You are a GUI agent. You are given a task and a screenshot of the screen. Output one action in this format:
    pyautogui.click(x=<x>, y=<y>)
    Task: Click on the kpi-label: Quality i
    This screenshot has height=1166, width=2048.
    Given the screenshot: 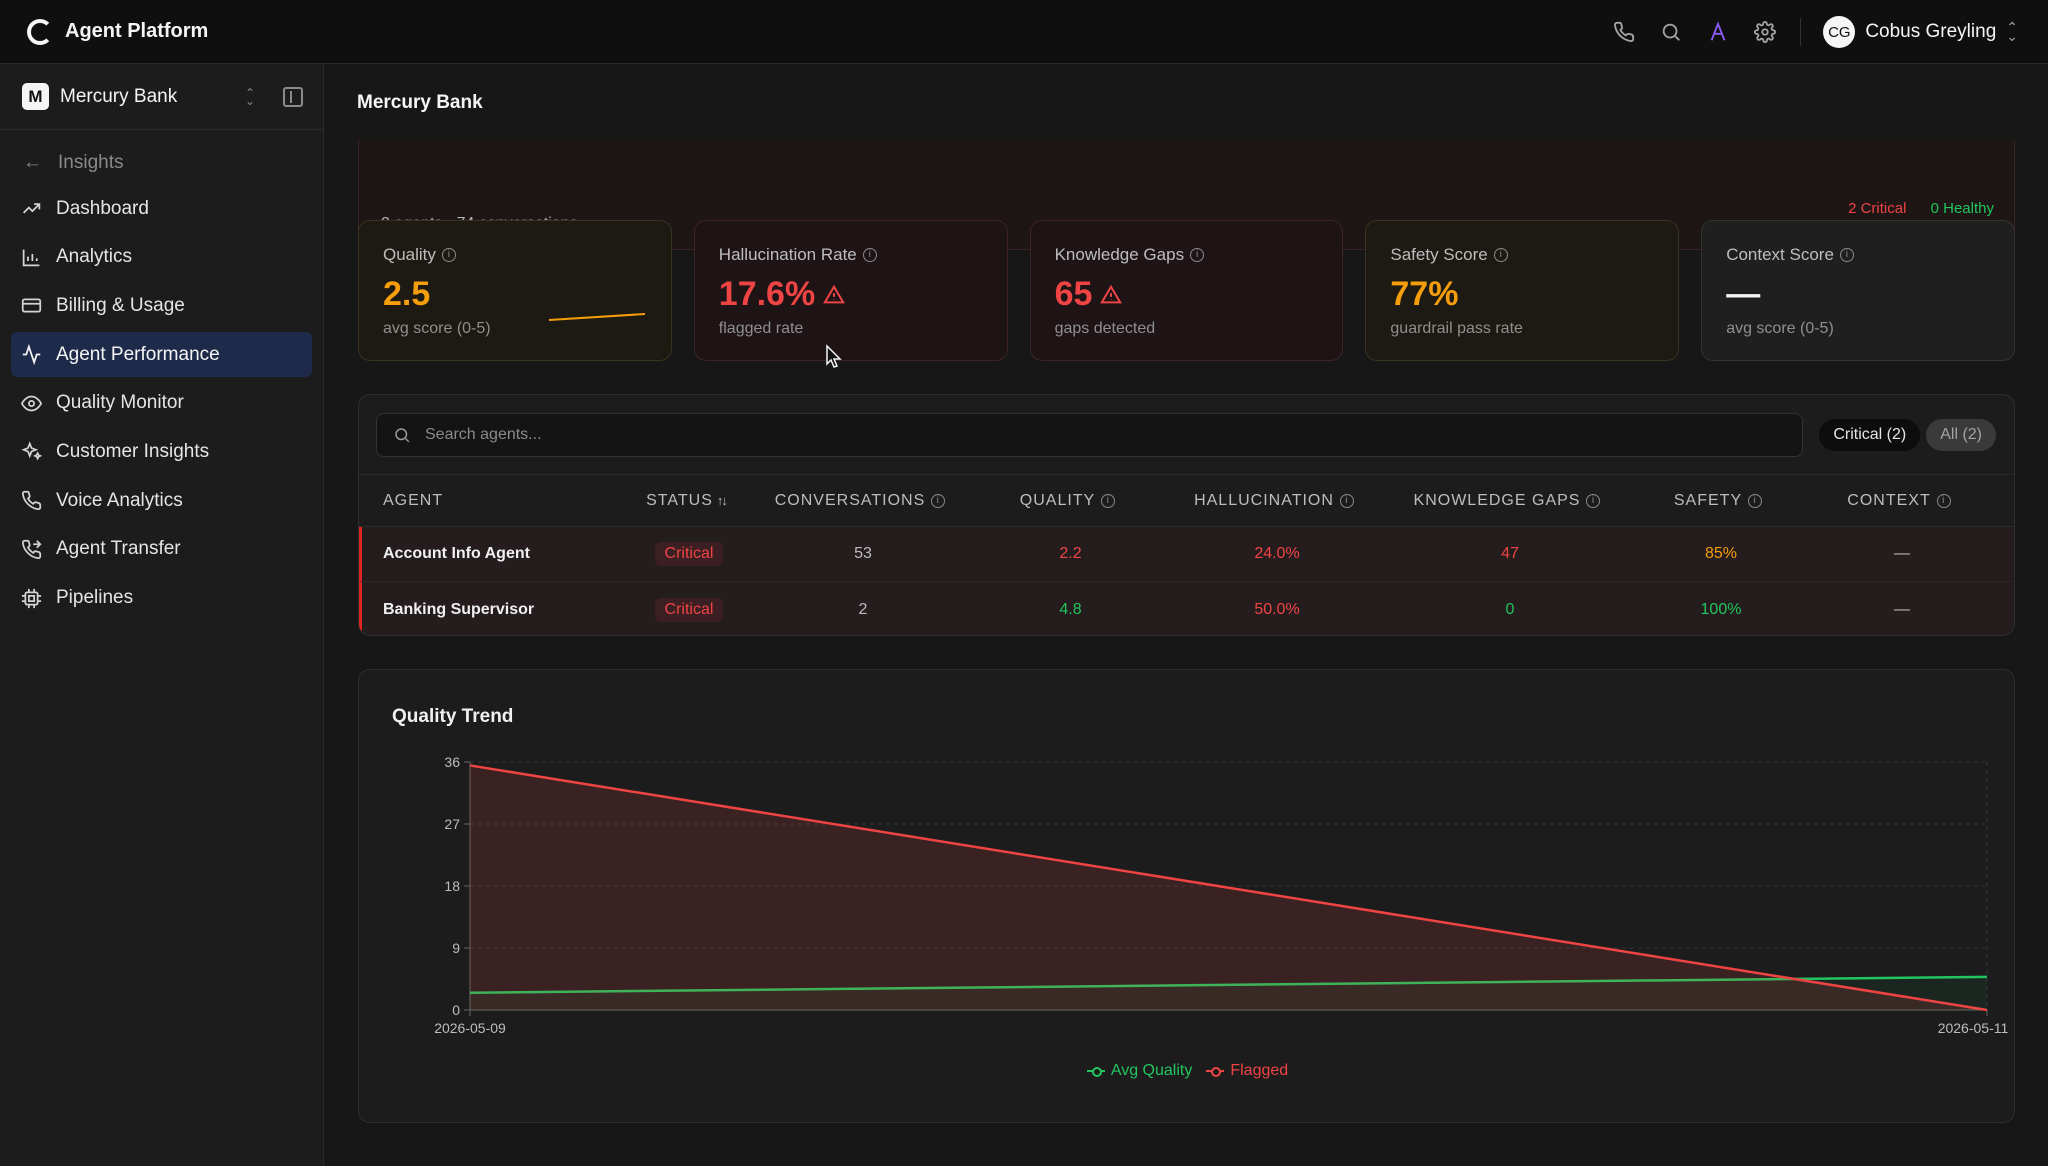 What is the action you would take?
    pyautogui.click(x=515, y=255)
    